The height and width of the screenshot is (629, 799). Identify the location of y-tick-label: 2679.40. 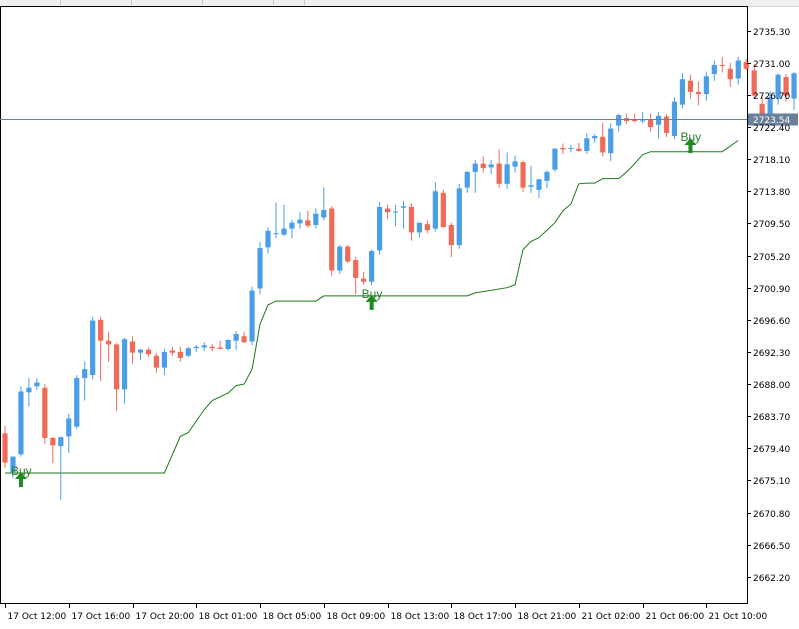
(771, 450).